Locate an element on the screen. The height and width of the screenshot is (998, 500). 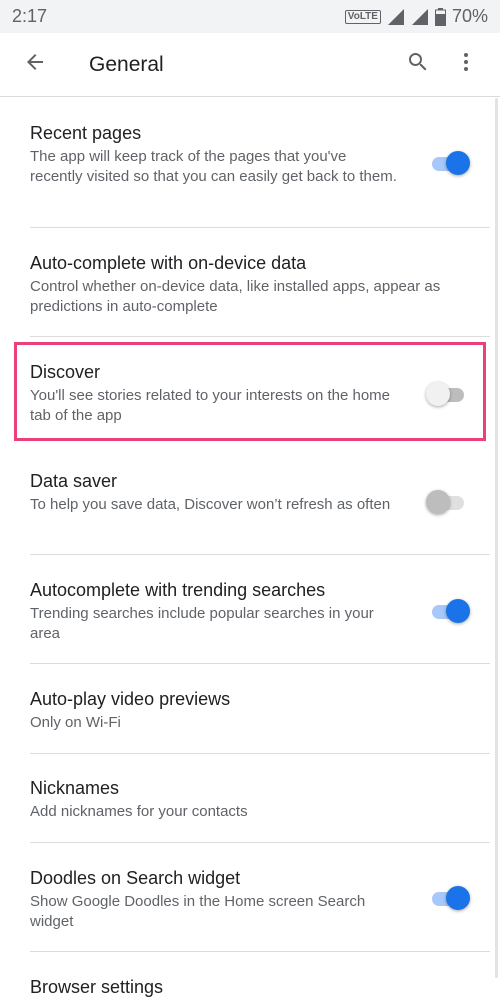
setting-title: Data saver is located at coordinates (74, 481).